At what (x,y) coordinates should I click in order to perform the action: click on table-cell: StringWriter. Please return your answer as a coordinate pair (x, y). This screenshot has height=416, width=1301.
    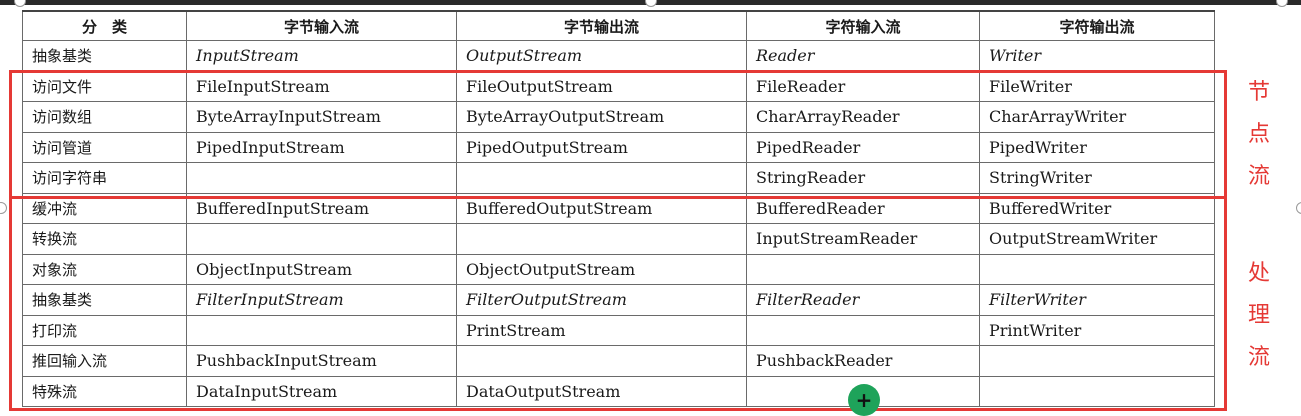
    Looking at the image, I should click on (1097, 178).